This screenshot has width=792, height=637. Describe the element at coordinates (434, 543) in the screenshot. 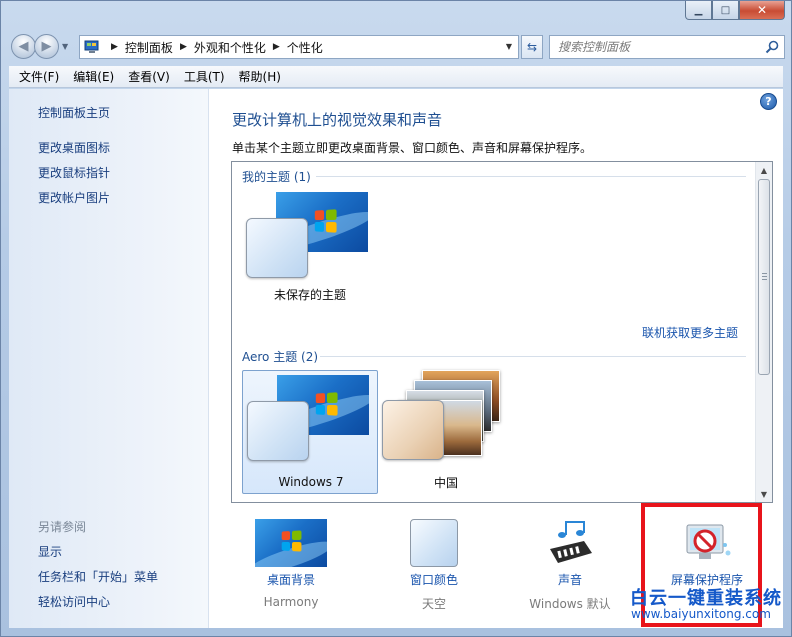

I see `window-color-icon` at that location.